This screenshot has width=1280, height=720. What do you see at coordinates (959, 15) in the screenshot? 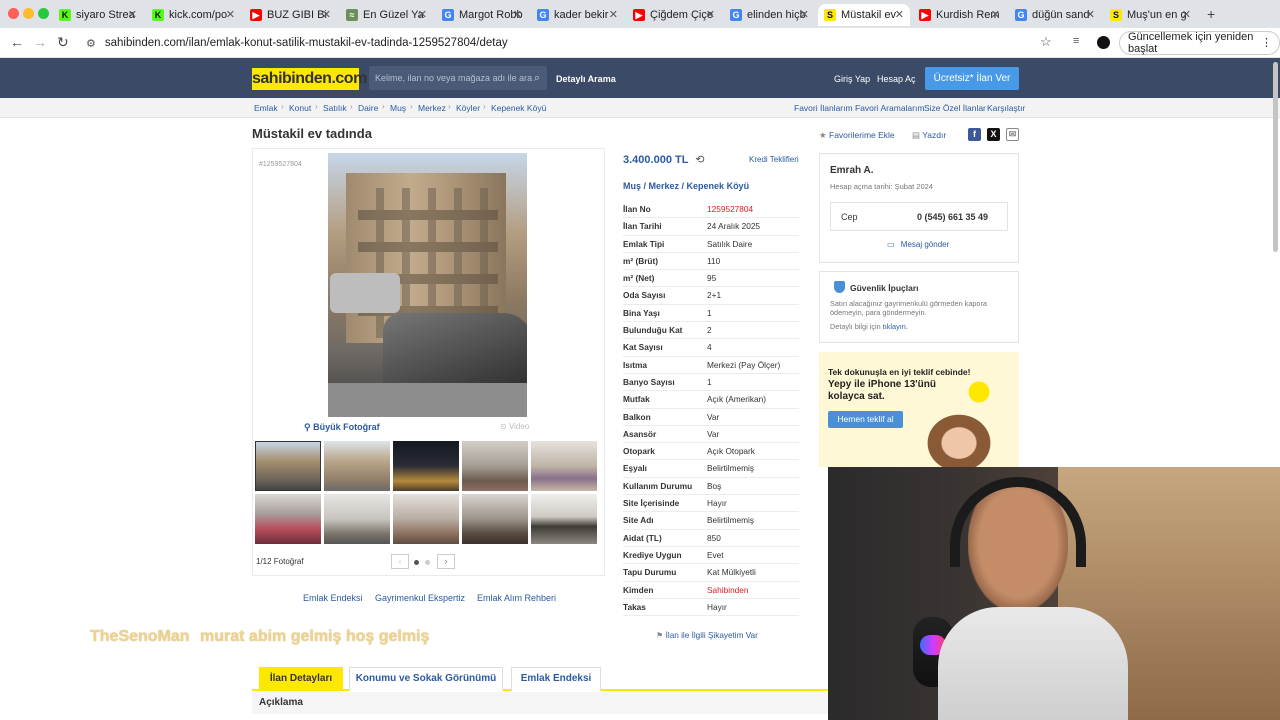
I see `tab-10: ▶ Kurdish Rem ✕` at bounding box center [959, 15].